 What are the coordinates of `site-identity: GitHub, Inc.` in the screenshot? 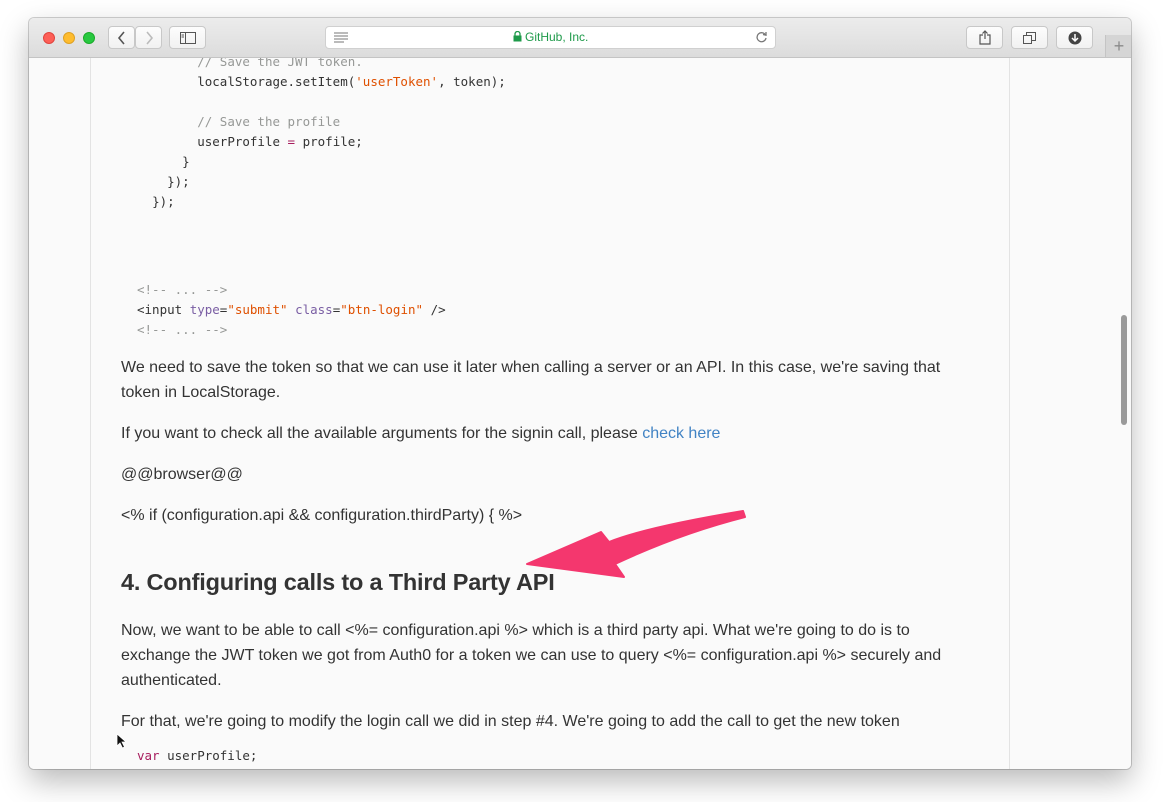 It's located at (550, 37).